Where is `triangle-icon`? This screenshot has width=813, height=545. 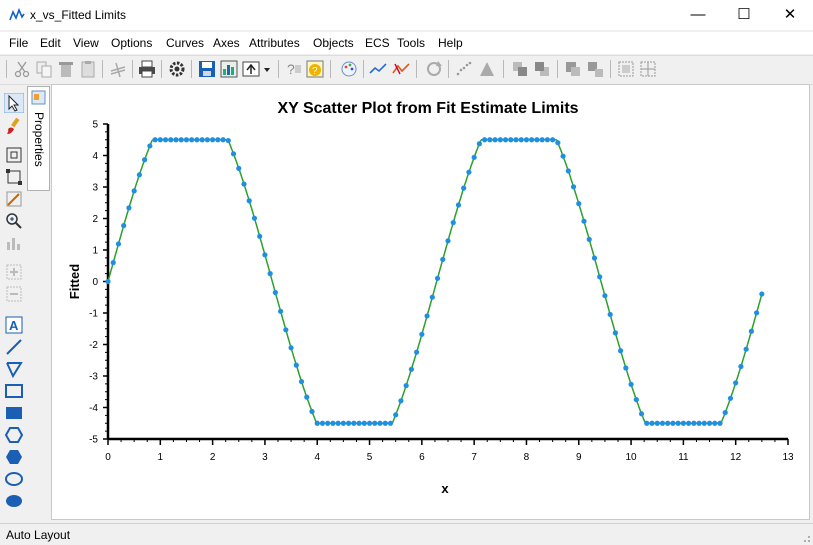 triangle-icon is located at coordinates (487, 69).